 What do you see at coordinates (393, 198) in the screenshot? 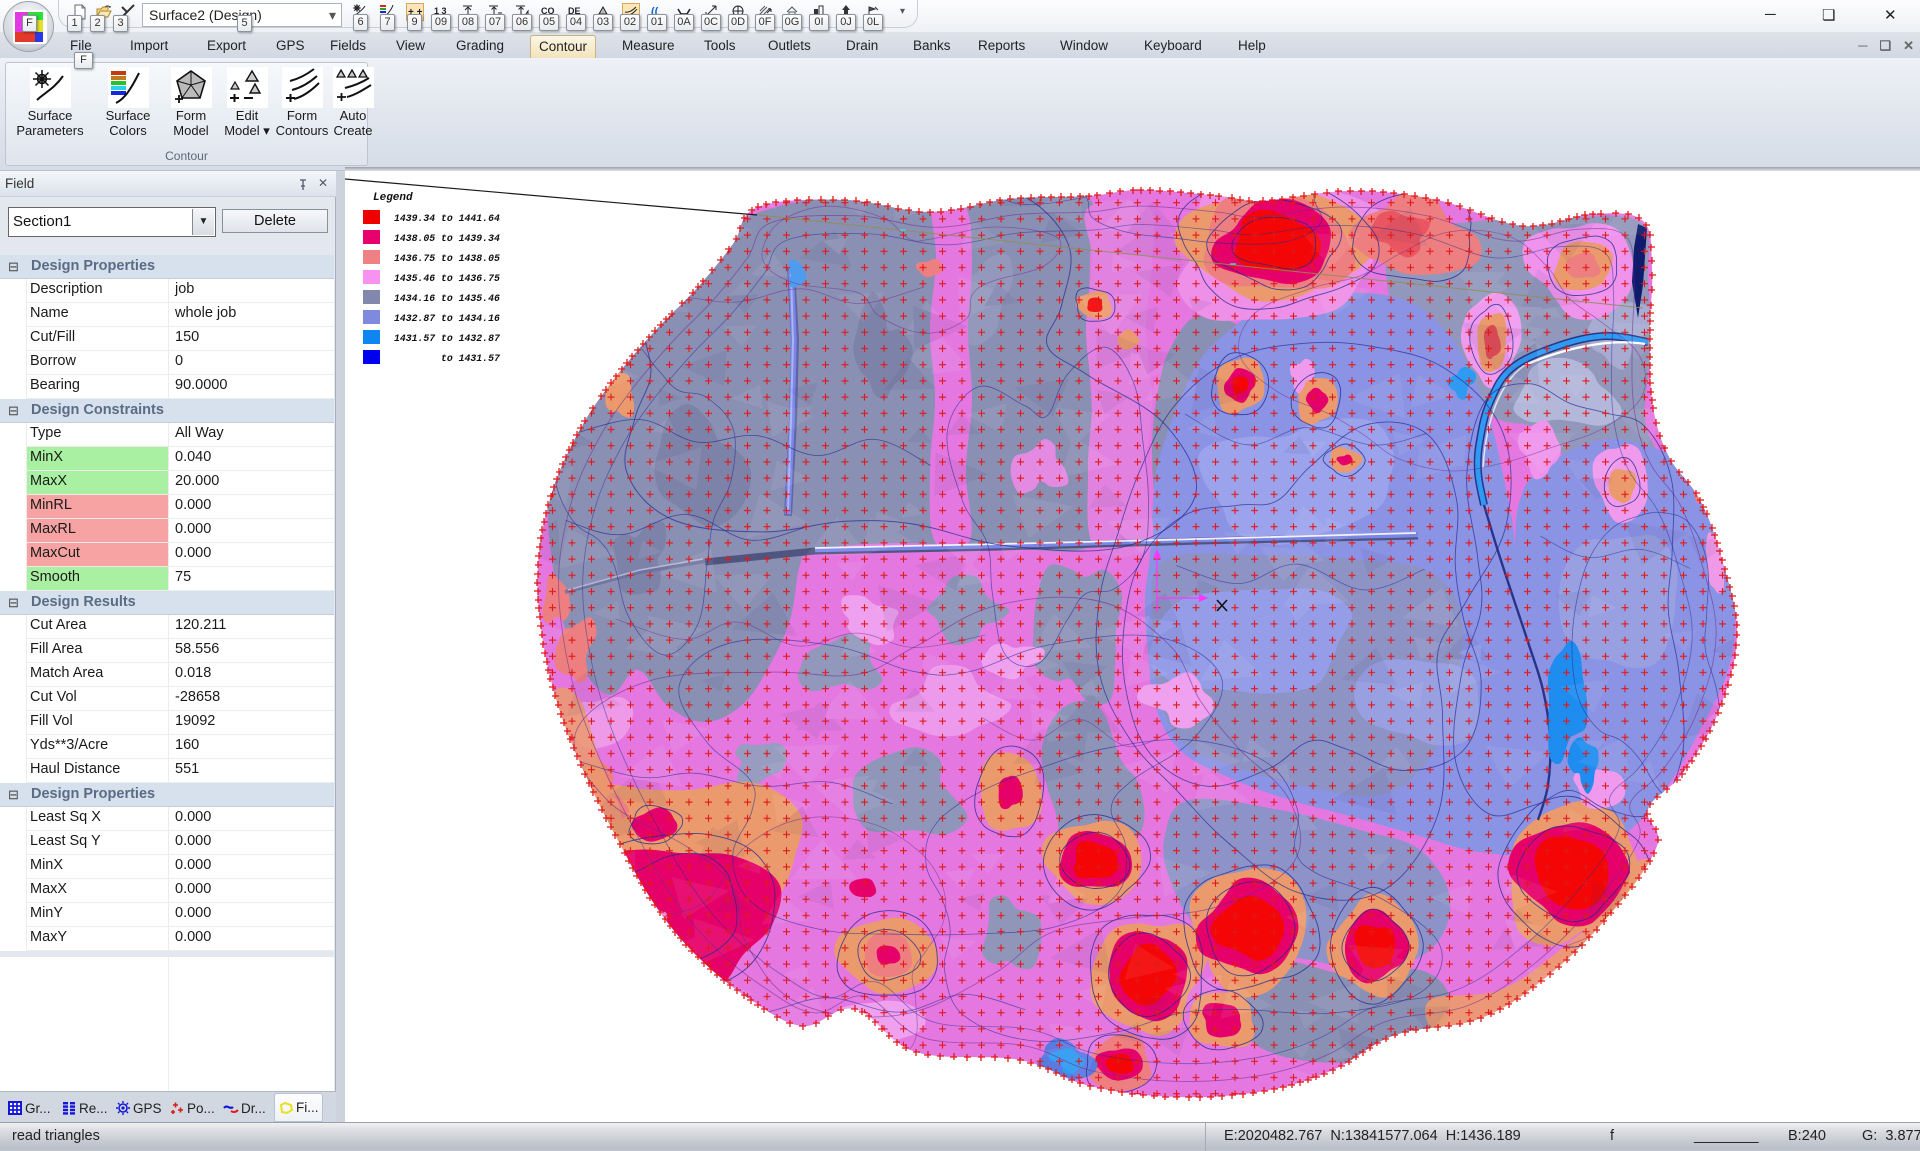
I see `svg-text: Legend` at bounding box center [393, 198].